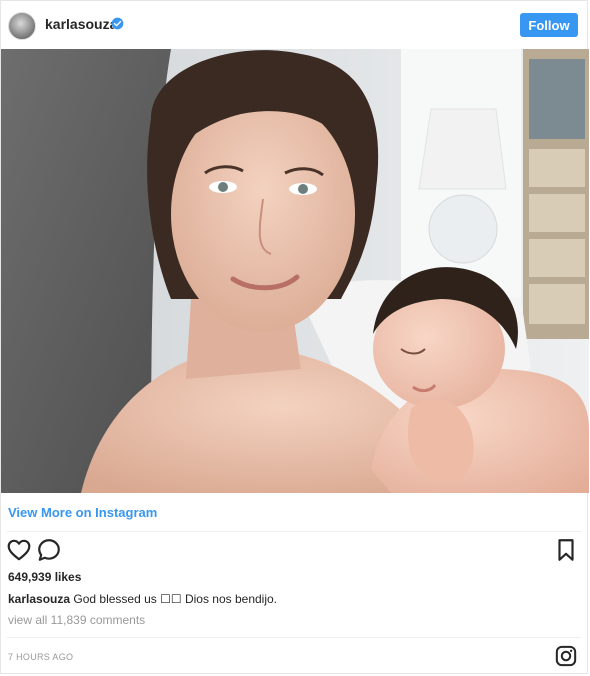  Describe the element at coordinates (44, 577) in the screenshot. I see `likes-count: 649,939 likes` at that location.